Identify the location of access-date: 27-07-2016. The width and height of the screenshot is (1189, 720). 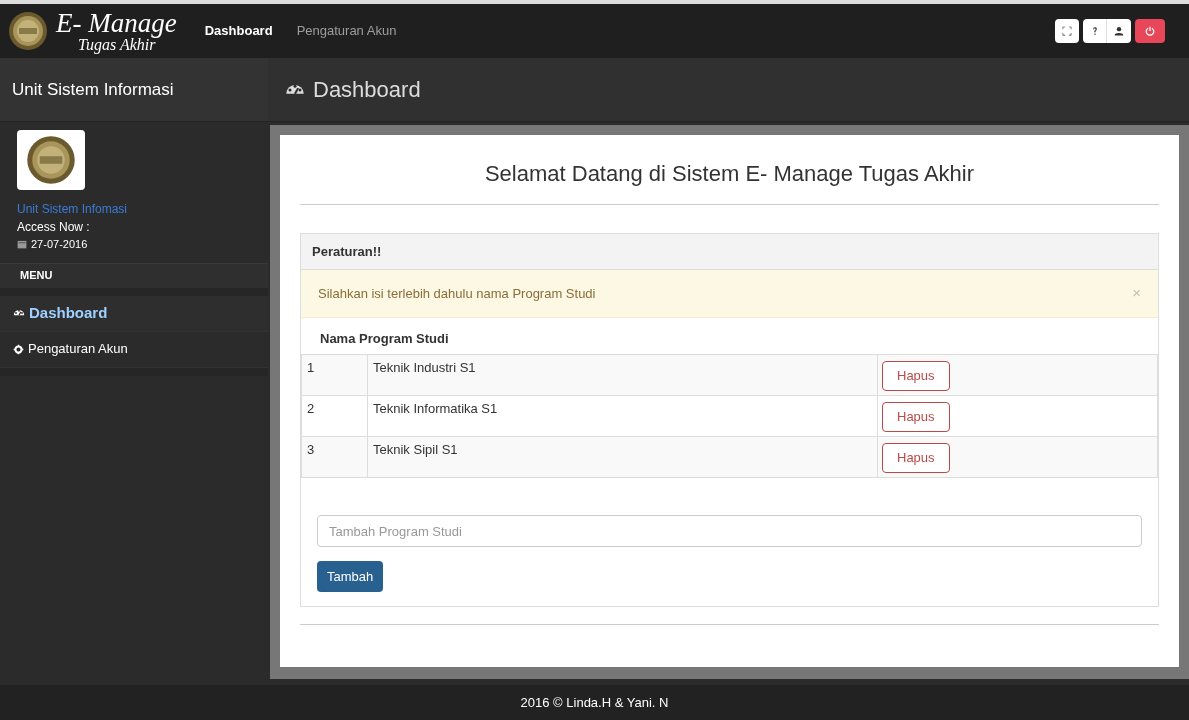
(59, 244).